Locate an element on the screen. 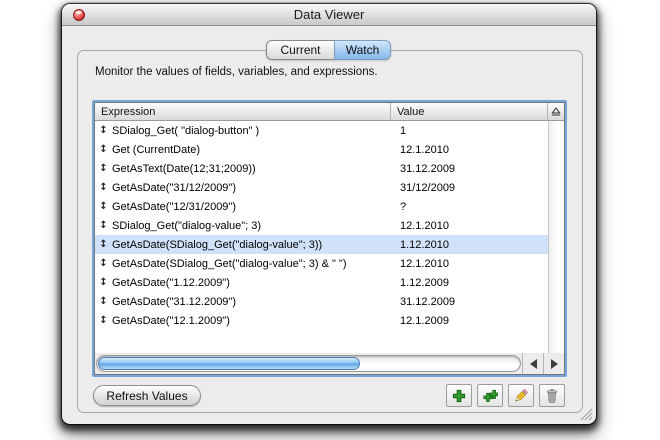  trash-icon is located at coordinates (552, 395).